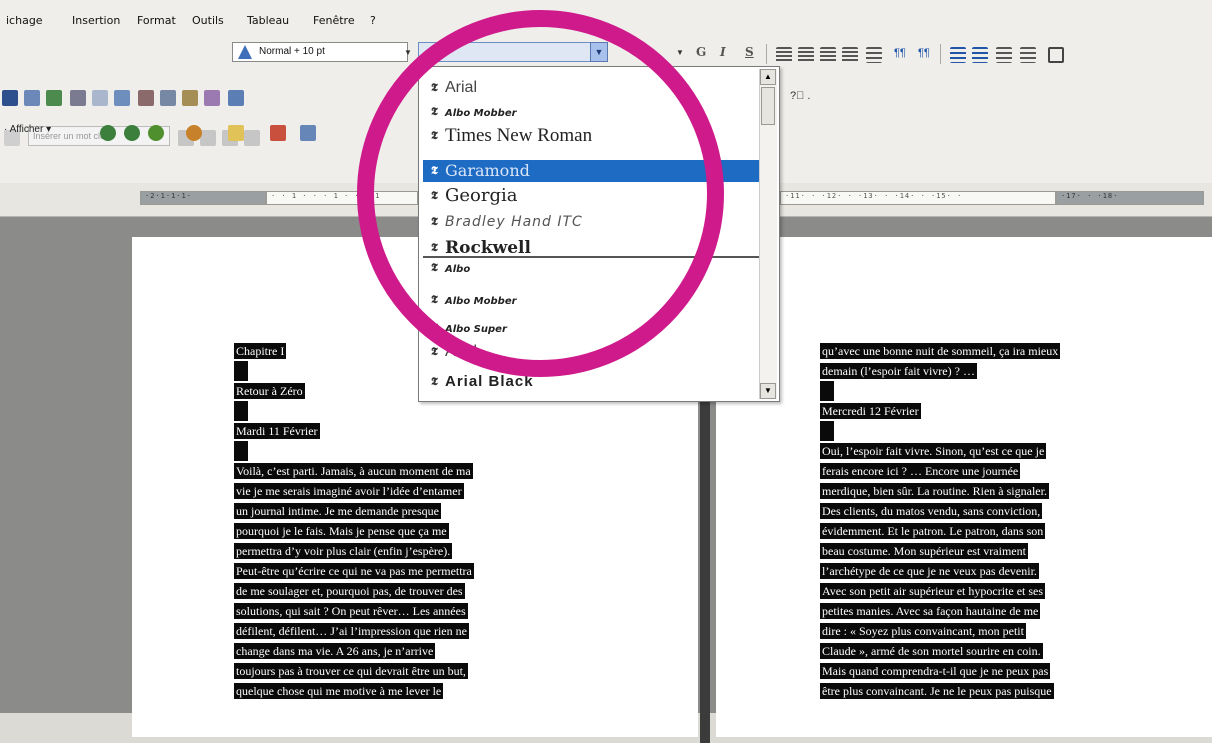 This screenshot has height=743, width=1212. I want to click on font-option: 𝕿 Georgia, so click(592, 196).